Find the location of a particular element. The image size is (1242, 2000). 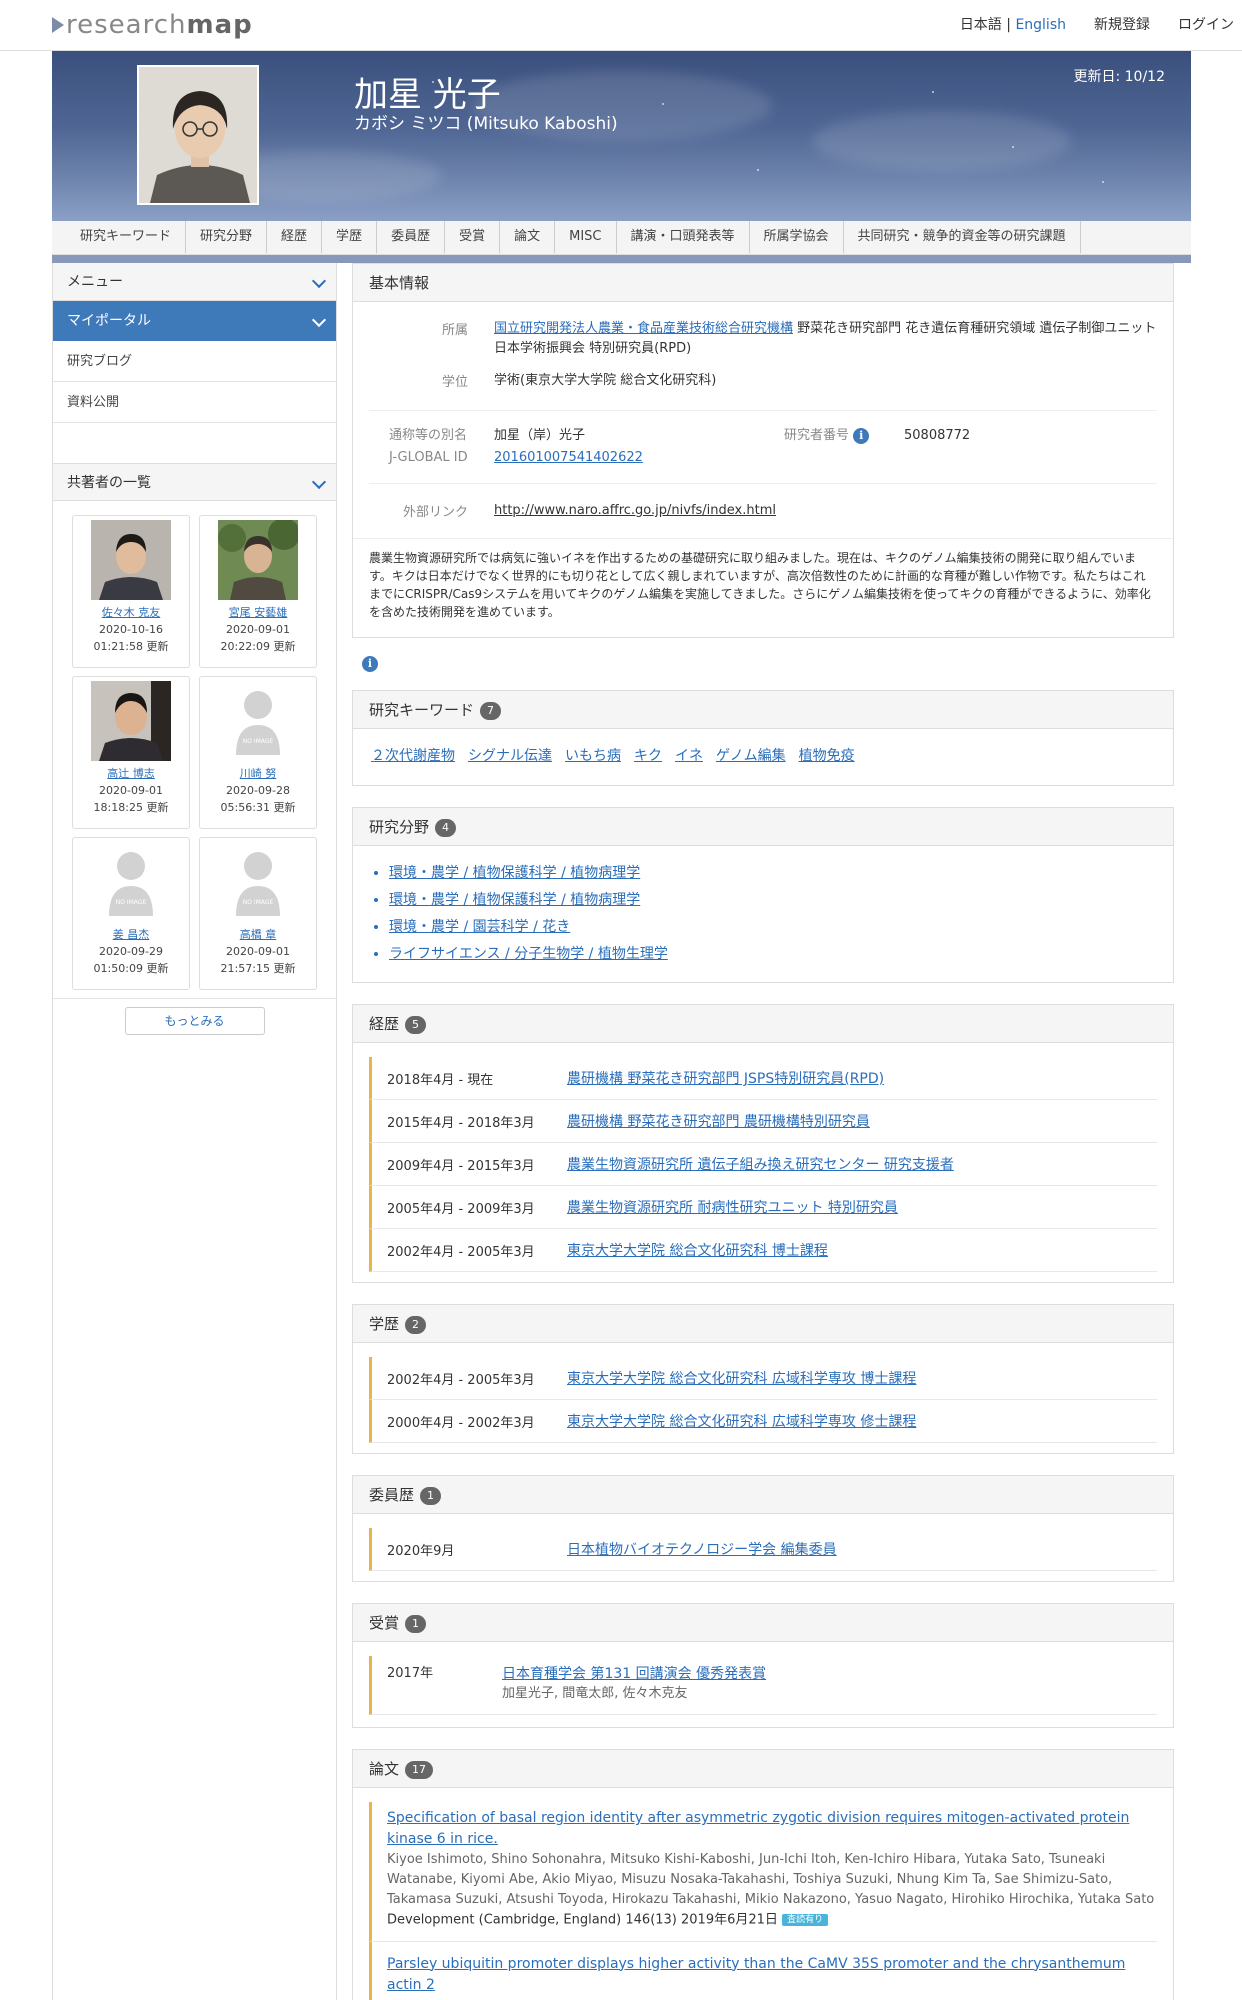

tab-keywords: 研究キーワード is located at coordinates (126, 237).